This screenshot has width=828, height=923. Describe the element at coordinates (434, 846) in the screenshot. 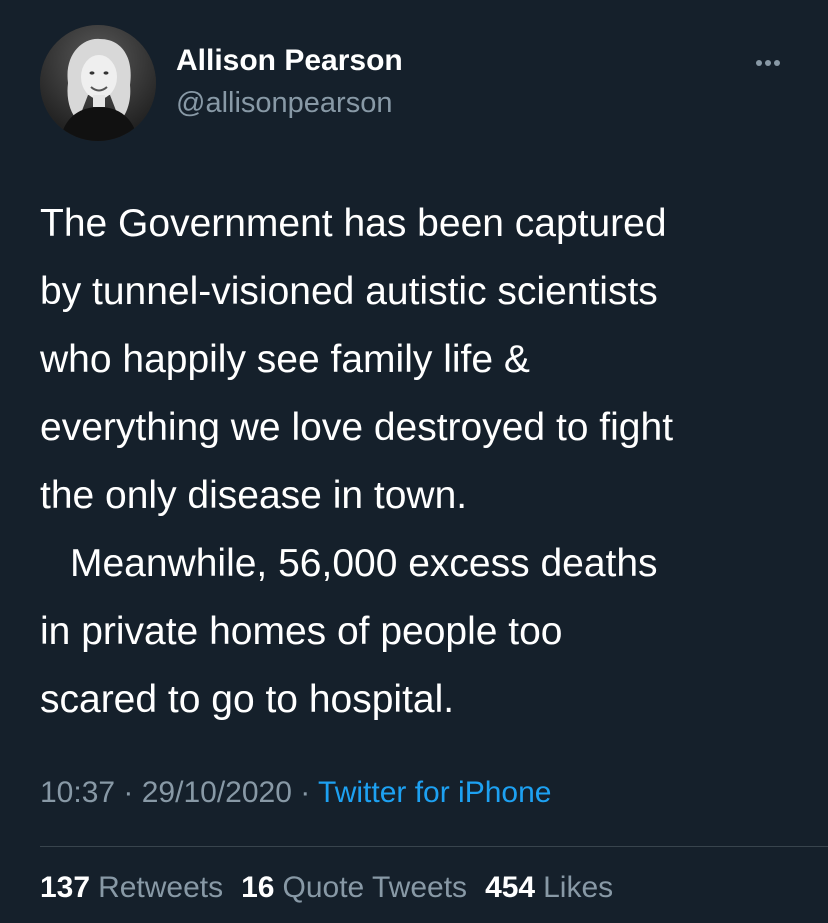

I see `divider` at that location.